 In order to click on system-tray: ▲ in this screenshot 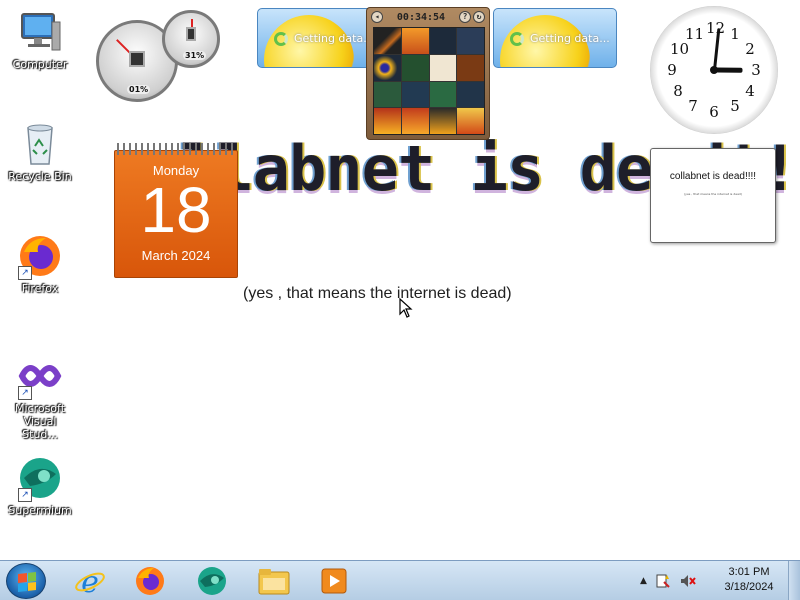, I will do `click(668, 580)`.